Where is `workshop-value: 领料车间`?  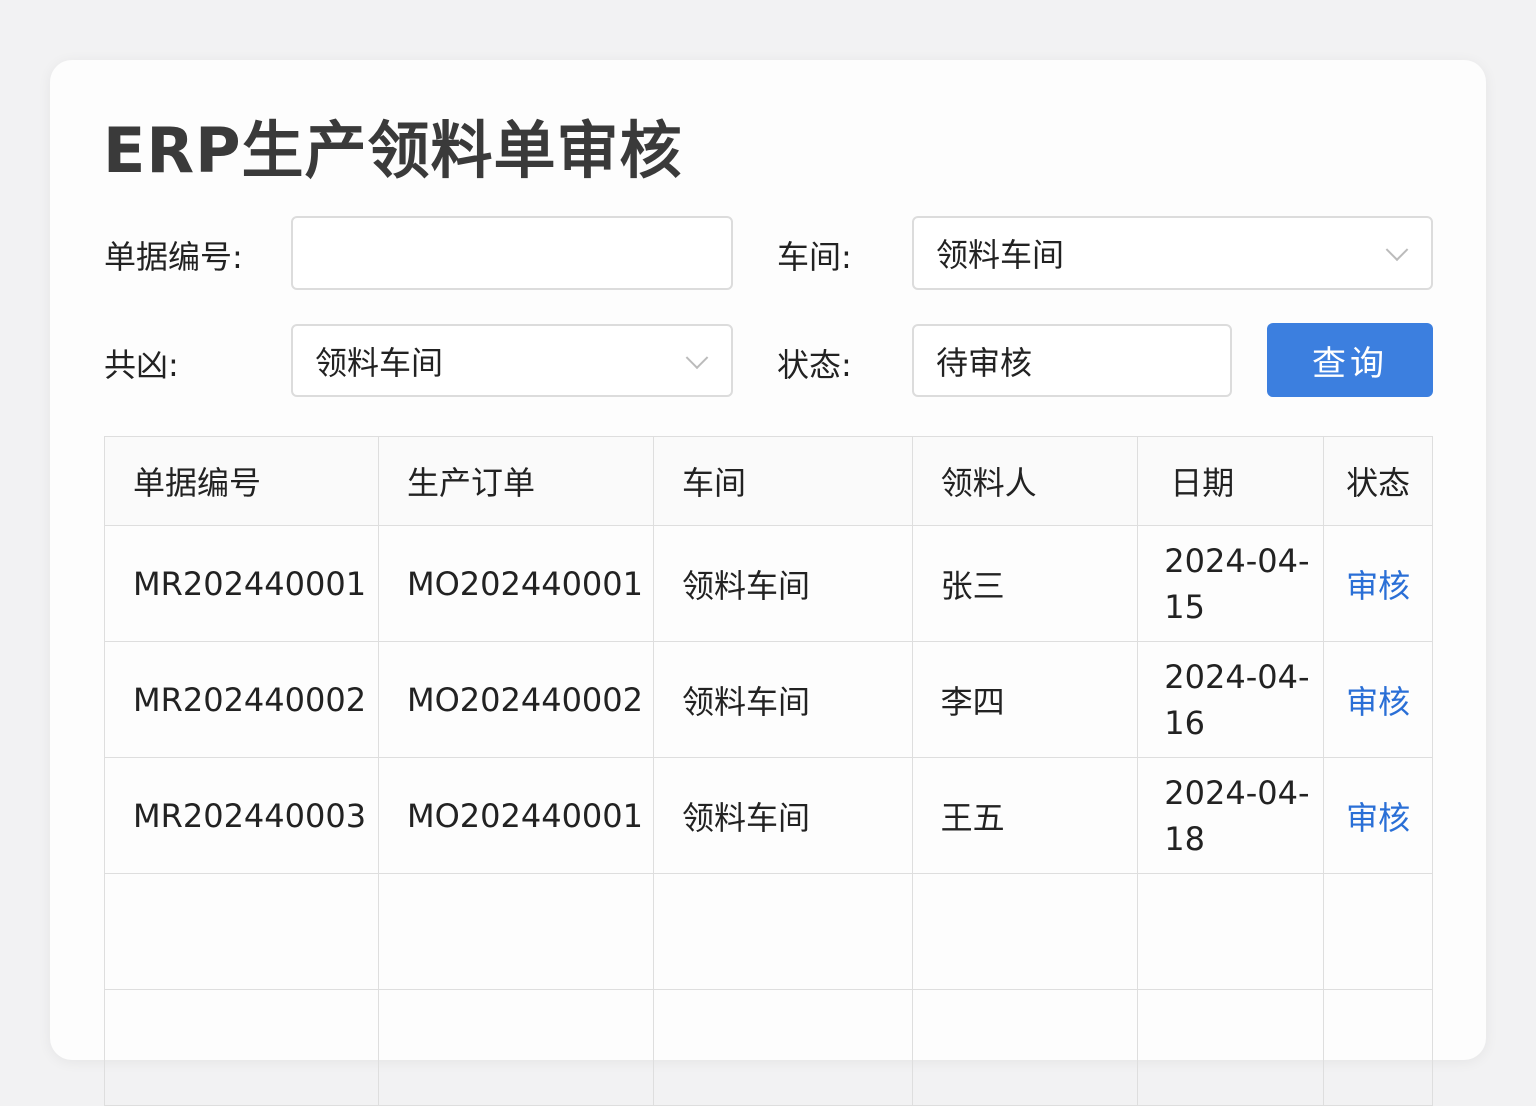
workshop-value: 领料车间 is located at coordinates (1000, 255).